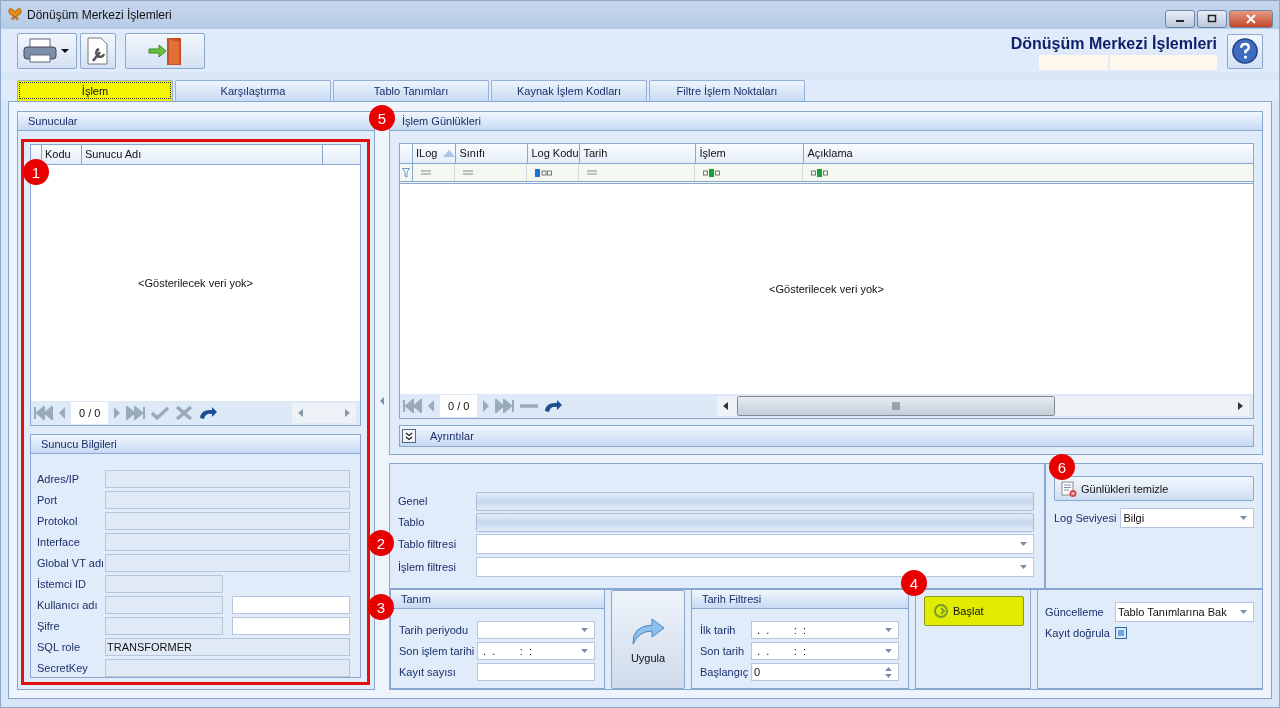 Image resolution: width=1280 pixels, height=708 pixels. What do you see at coordinates (638, 153) in the screenshot?
I see `column-header: Tarih` at bounding box center [638, 153].